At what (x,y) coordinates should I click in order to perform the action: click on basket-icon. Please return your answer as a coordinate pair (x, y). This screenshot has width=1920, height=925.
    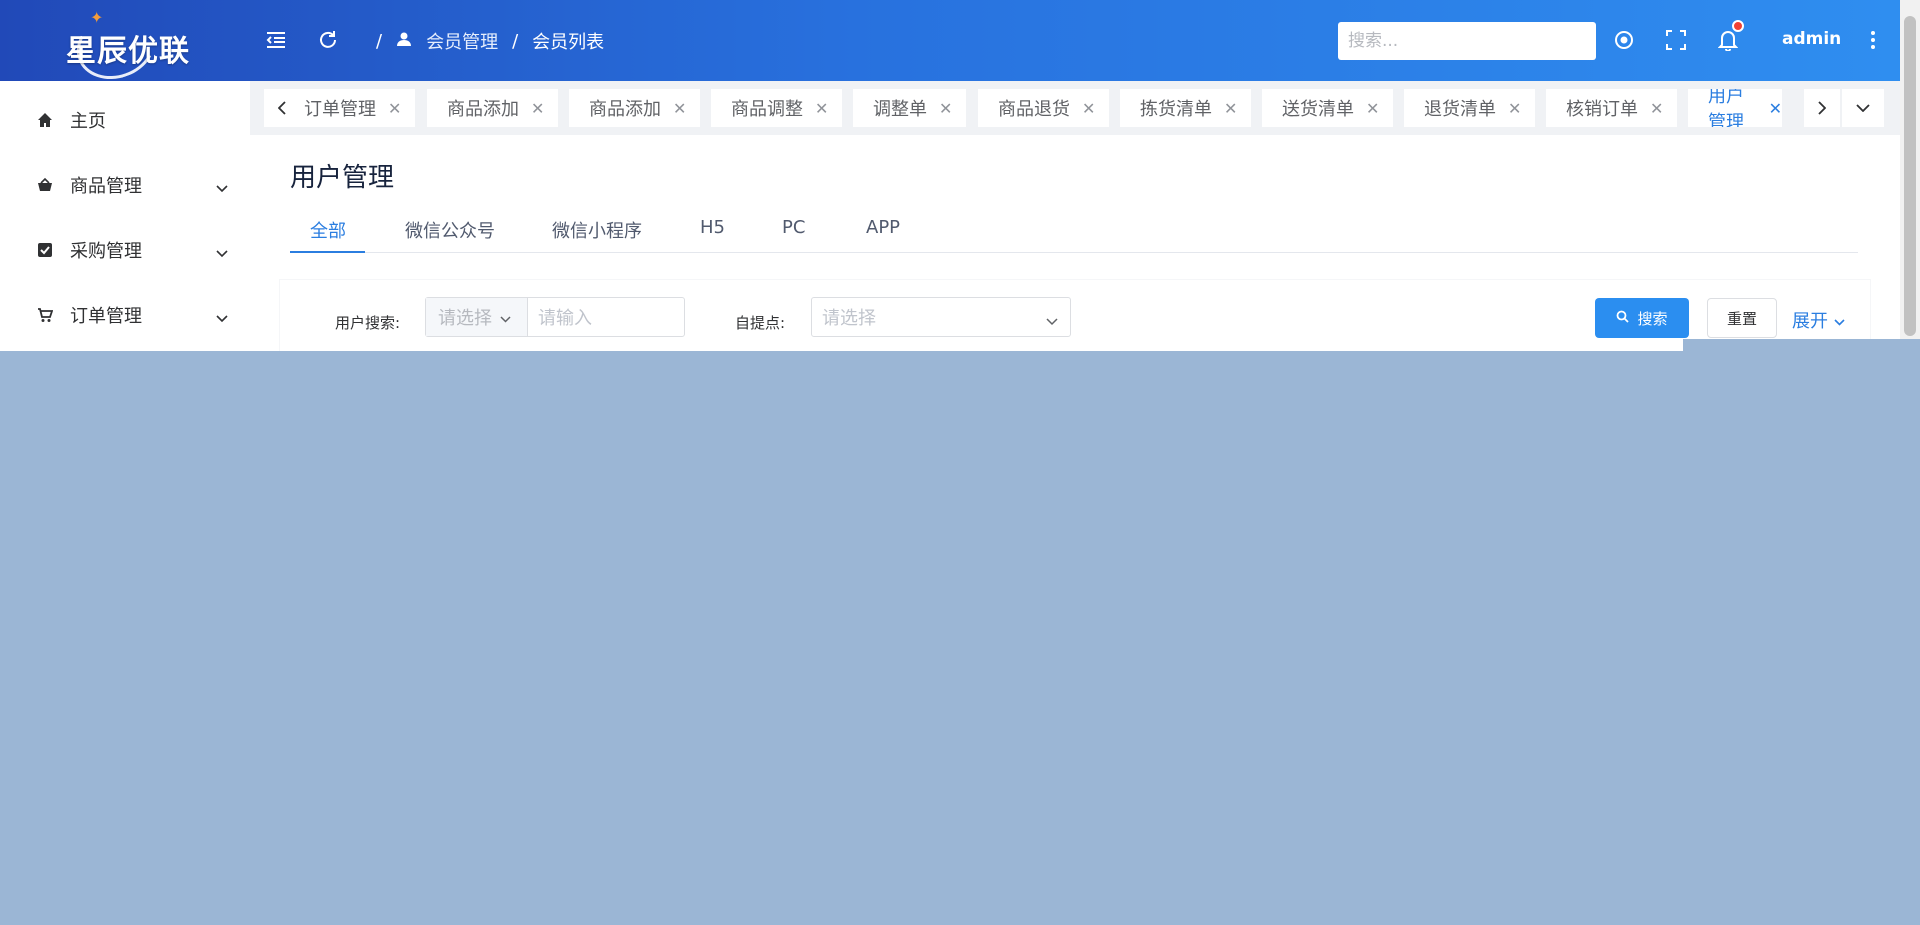
    Looking at the image, I should click on (45, 185).